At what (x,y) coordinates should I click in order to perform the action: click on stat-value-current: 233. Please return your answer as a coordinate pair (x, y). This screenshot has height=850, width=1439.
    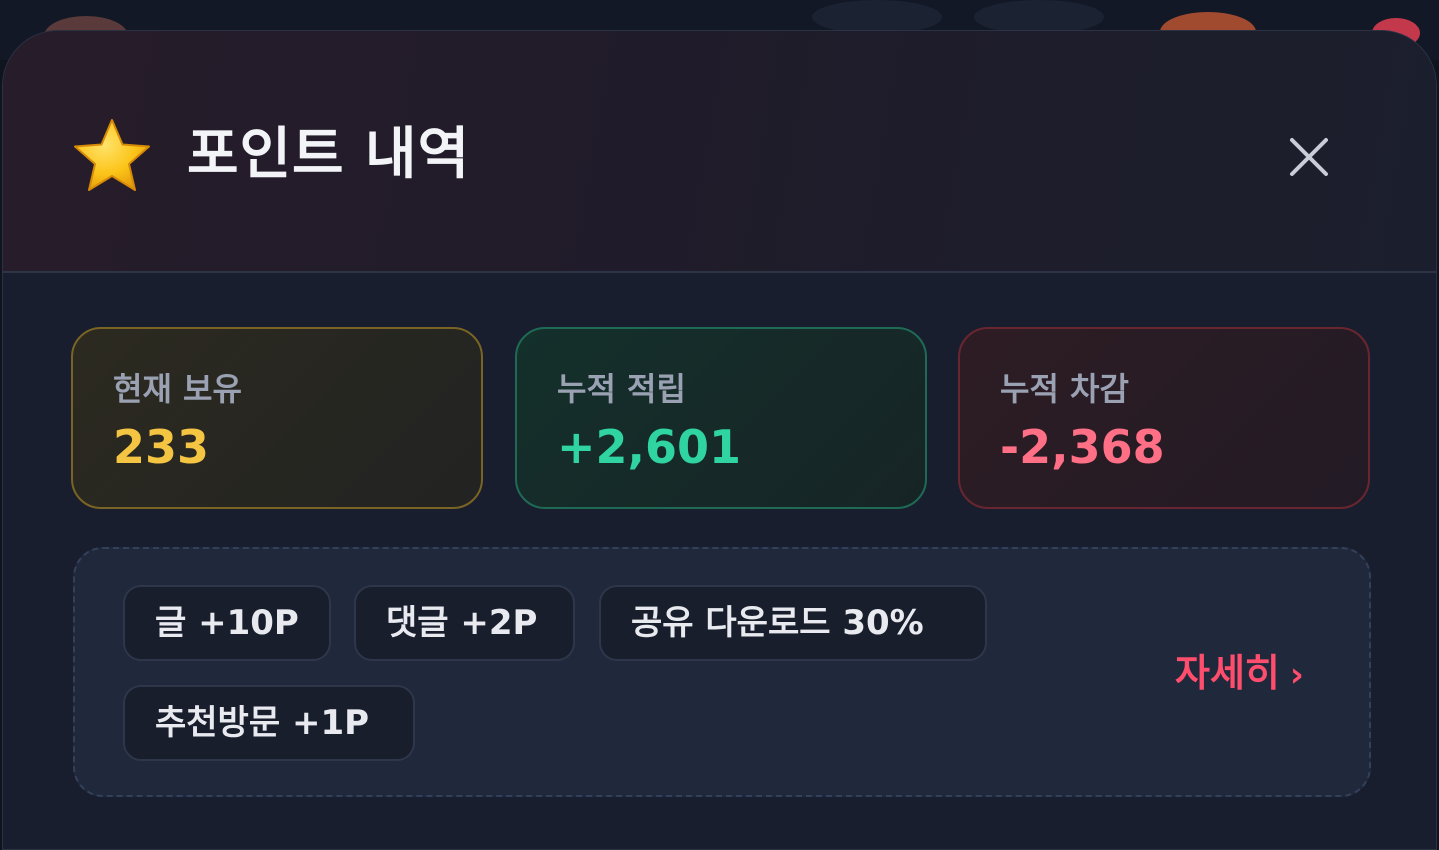
    Looking at the image, I should click on (161, 447).